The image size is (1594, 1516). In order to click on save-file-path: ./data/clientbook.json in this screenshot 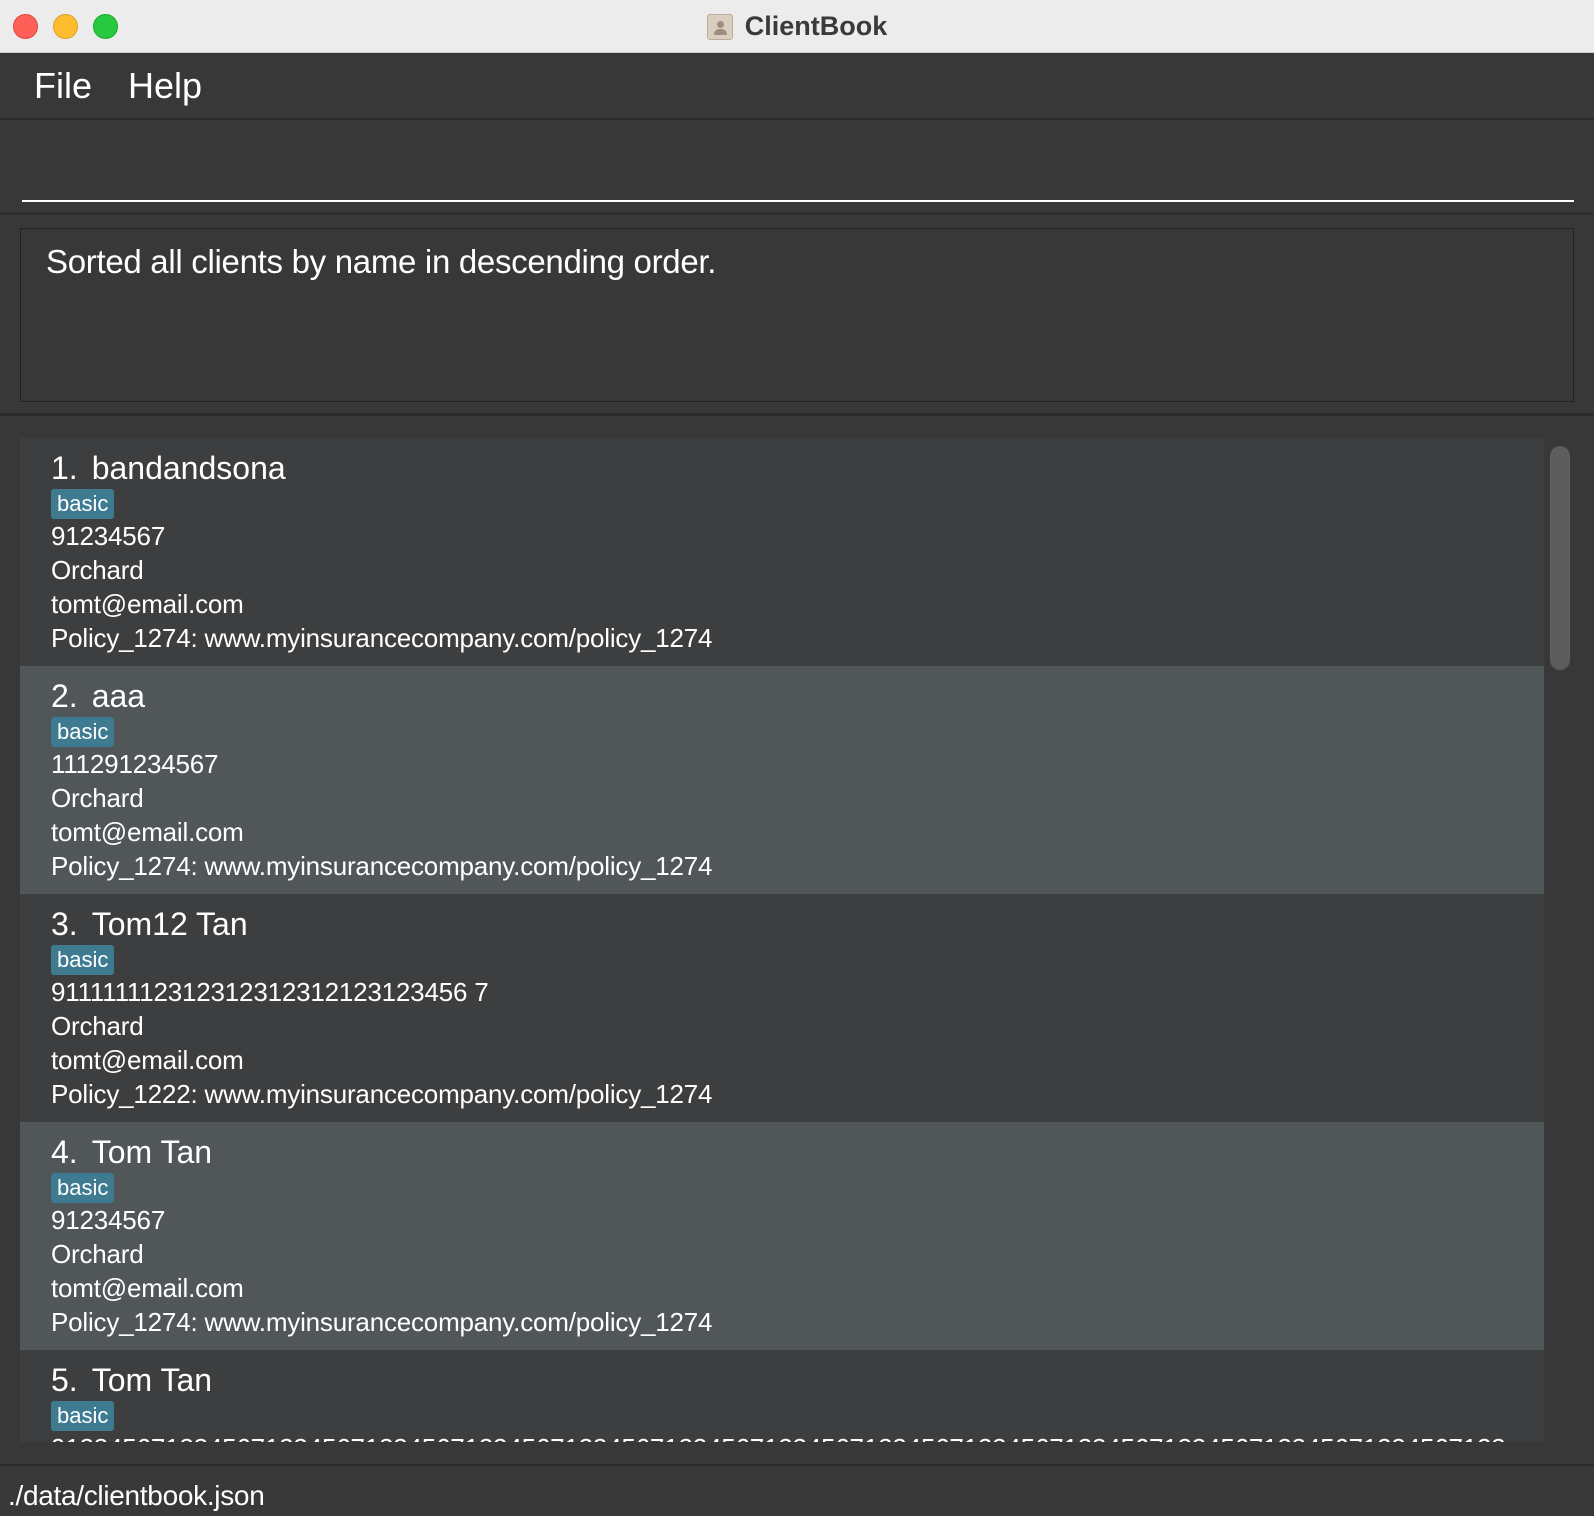, I will do `click(136, 1495)`.